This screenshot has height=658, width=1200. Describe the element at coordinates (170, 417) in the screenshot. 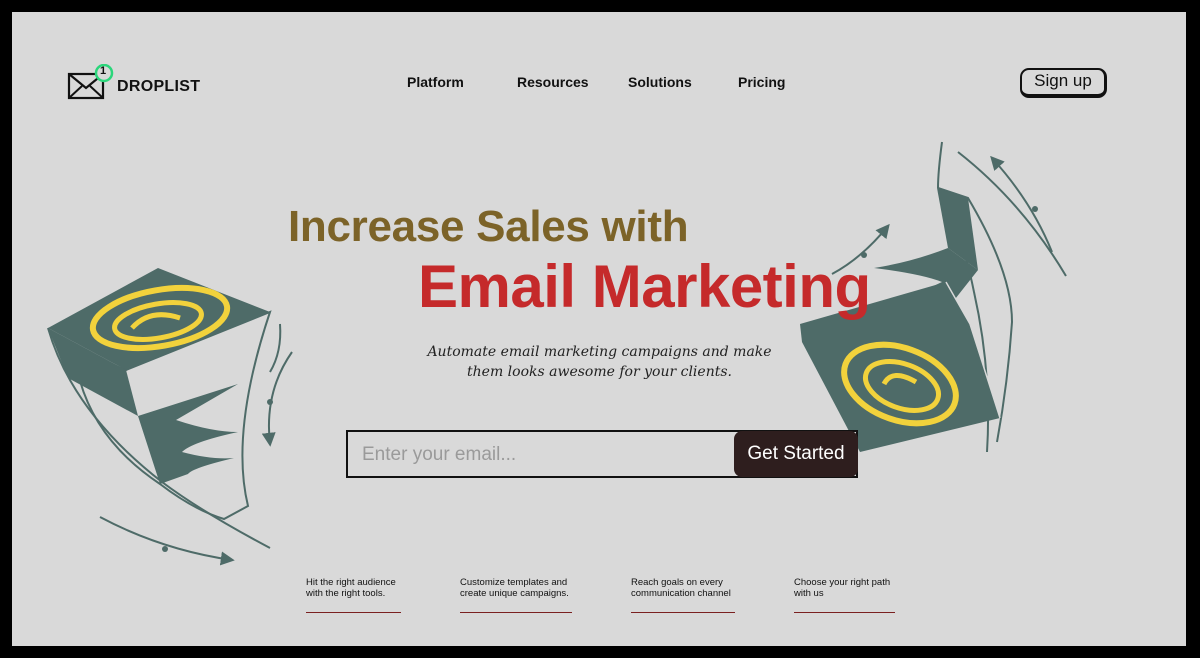

I see `left-box-illustration` at that location.